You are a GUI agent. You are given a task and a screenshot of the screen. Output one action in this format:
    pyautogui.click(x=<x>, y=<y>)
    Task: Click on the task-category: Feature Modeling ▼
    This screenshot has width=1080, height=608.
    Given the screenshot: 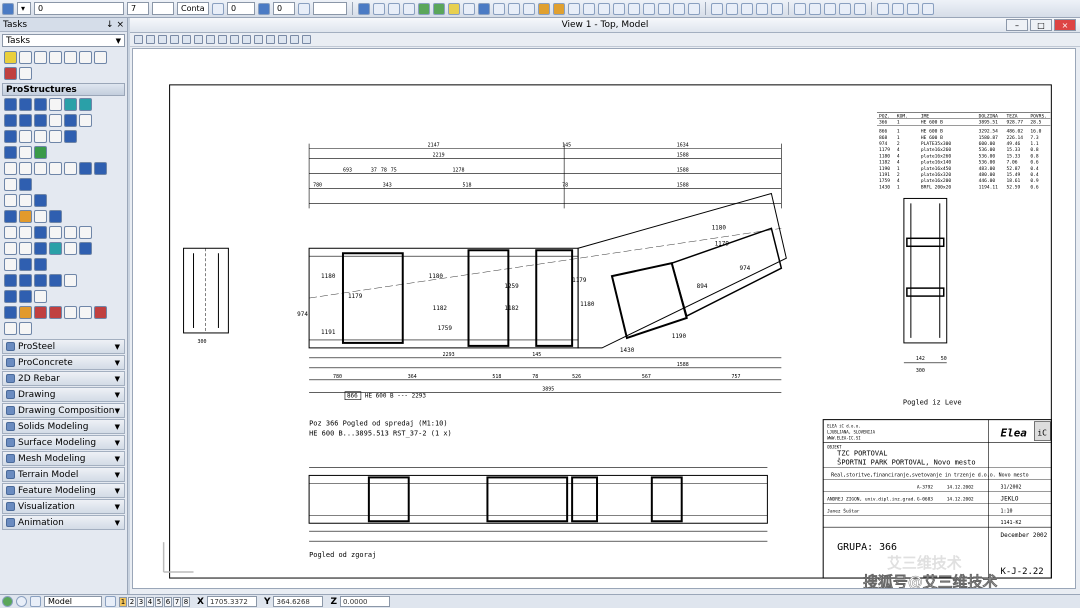 What is the action you would take?
    pyautogui.click(x=63, y=490)
    